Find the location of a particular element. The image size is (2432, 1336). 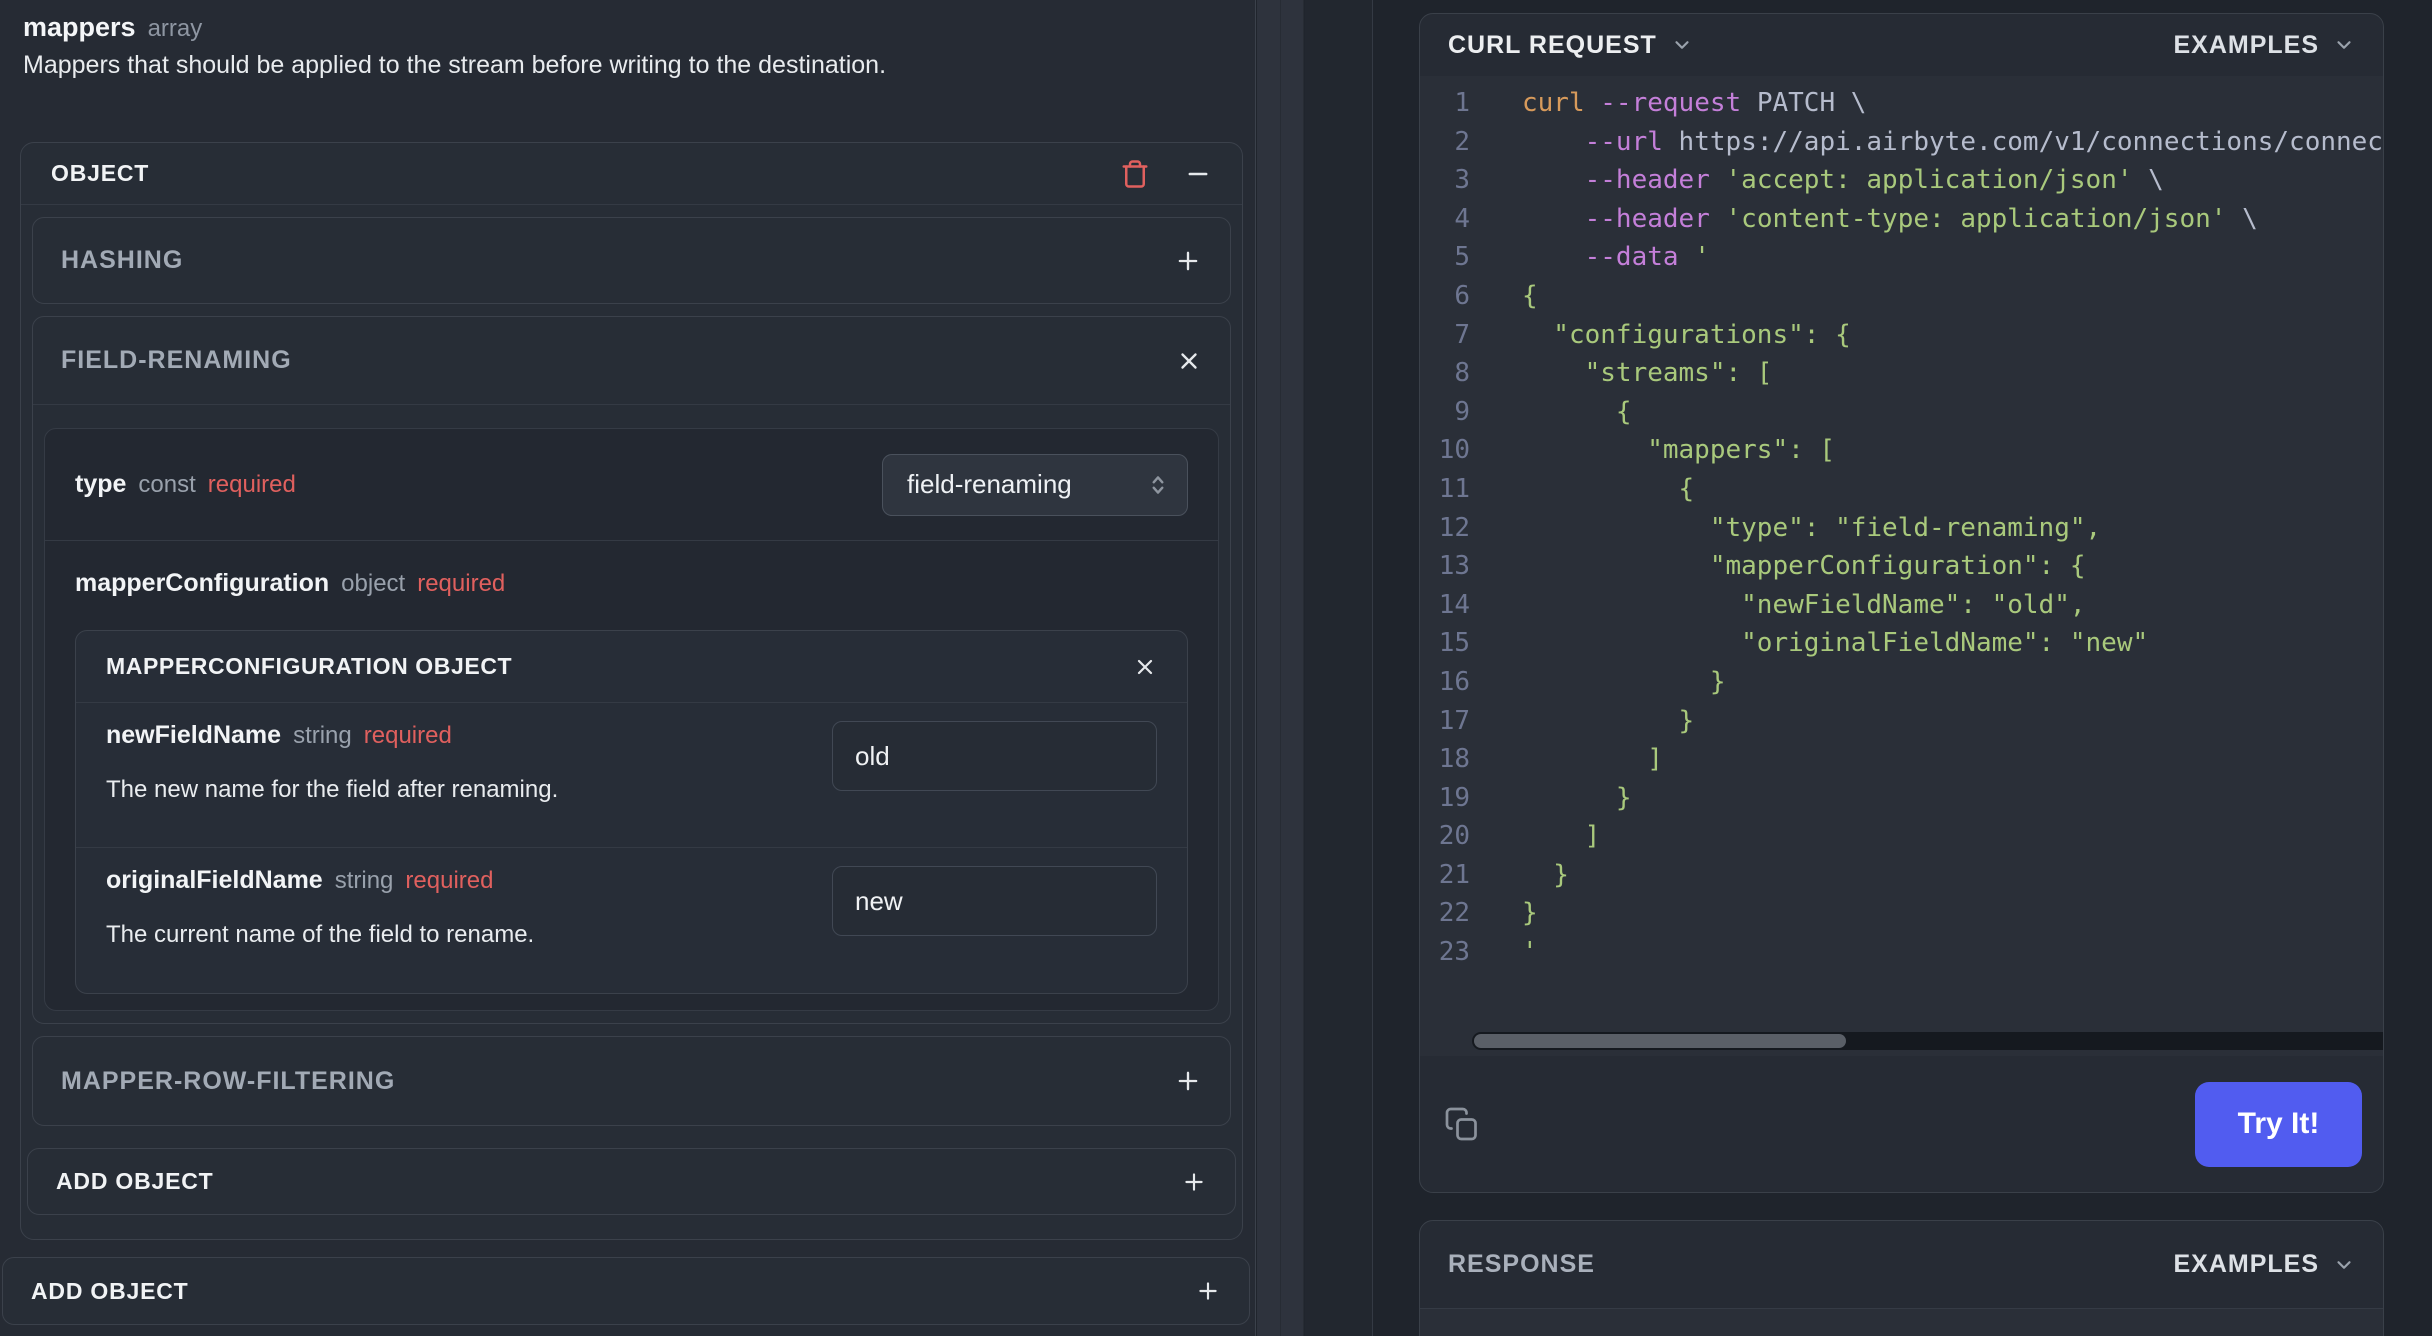

field-name: type is located at coordinates (101, 484).